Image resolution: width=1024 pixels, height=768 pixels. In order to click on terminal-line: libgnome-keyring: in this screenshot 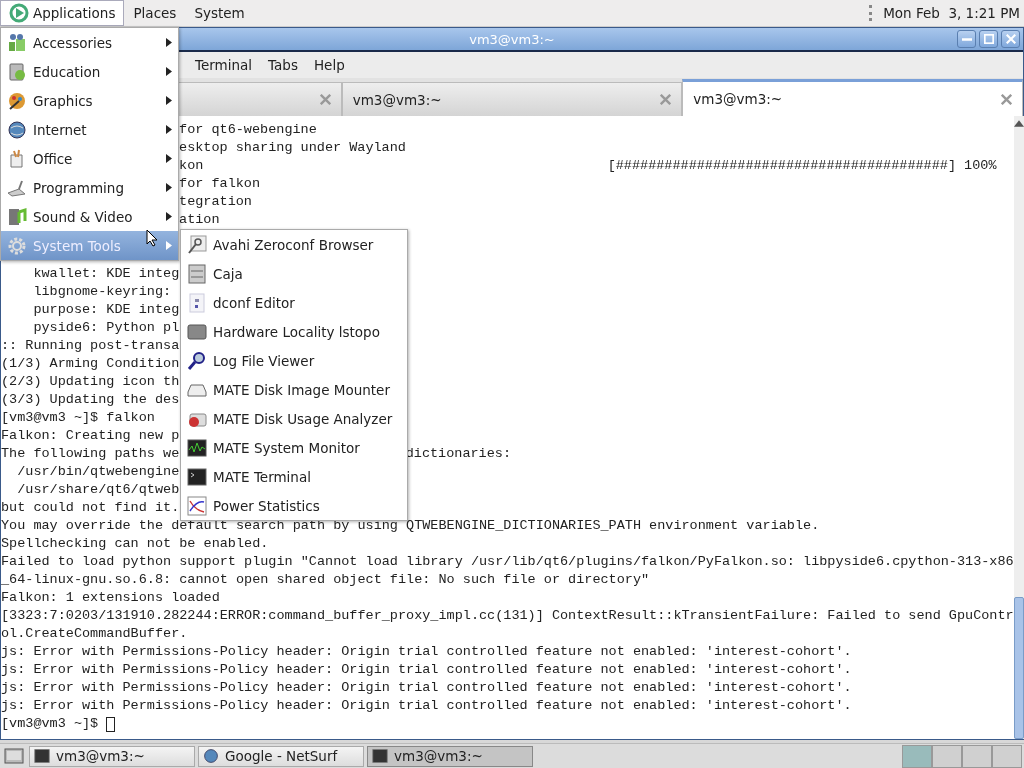, I will do `click(102, 292)`.